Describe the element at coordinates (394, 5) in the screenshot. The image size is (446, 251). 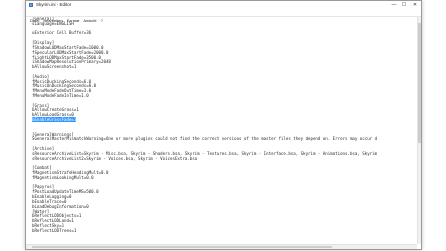
I see `minimize-button: —` at that location.